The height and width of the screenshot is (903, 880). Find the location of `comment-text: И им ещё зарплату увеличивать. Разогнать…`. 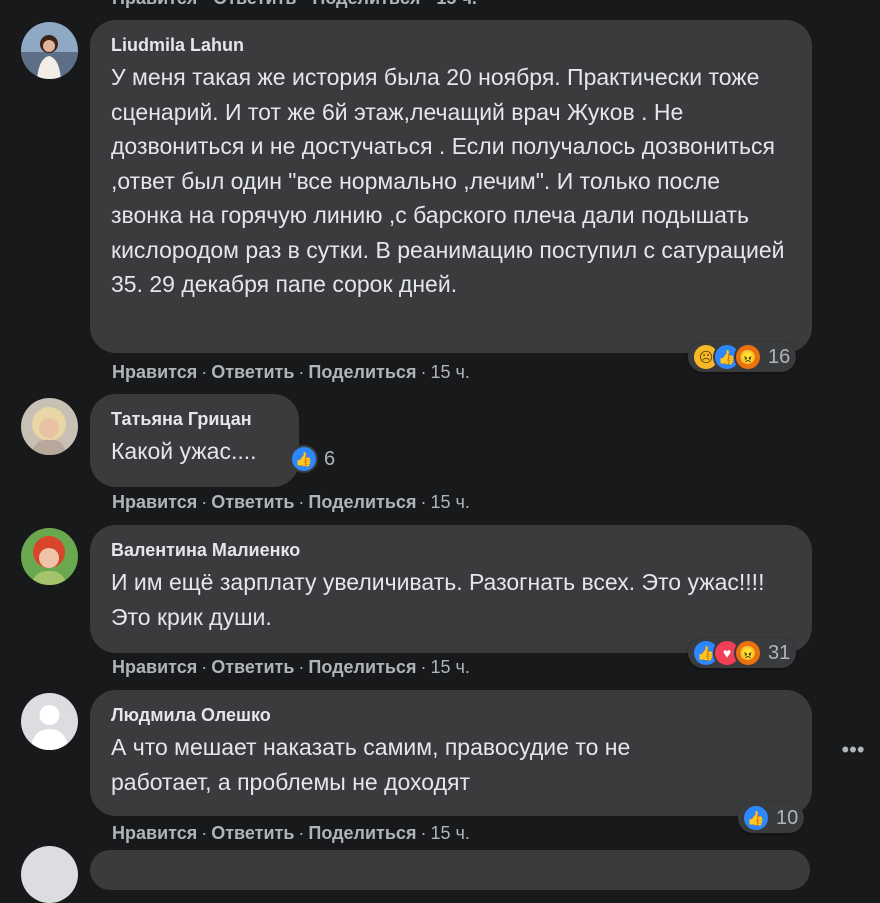

comment-text: И им ещё зарплату увеличивать. Разогнать… is located at coordinates (438, 599).